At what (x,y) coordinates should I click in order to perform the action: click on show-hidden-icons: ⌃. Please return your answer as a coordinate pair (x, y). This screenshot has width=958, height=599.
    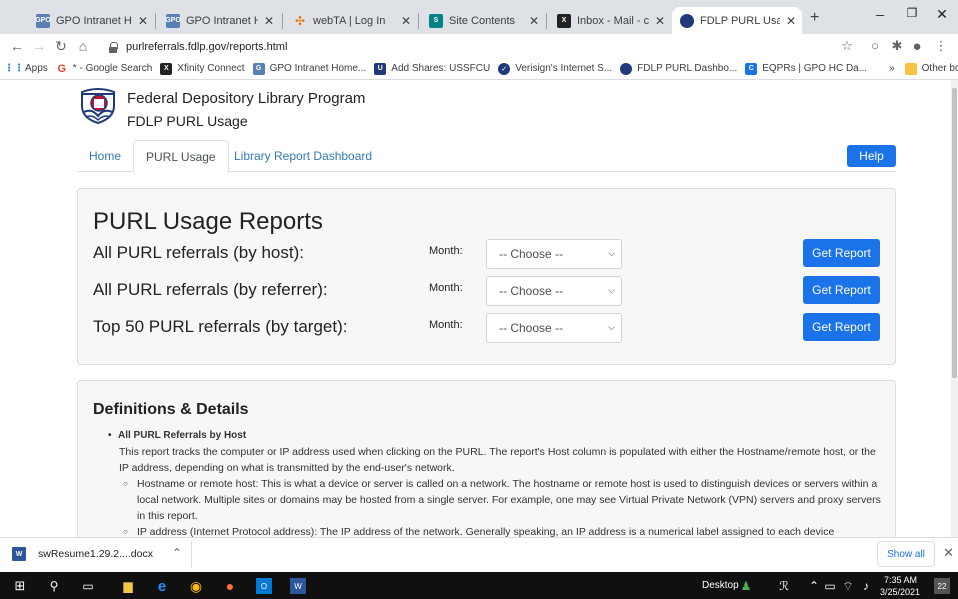
    Looking at the image, I should click on (814, 586).